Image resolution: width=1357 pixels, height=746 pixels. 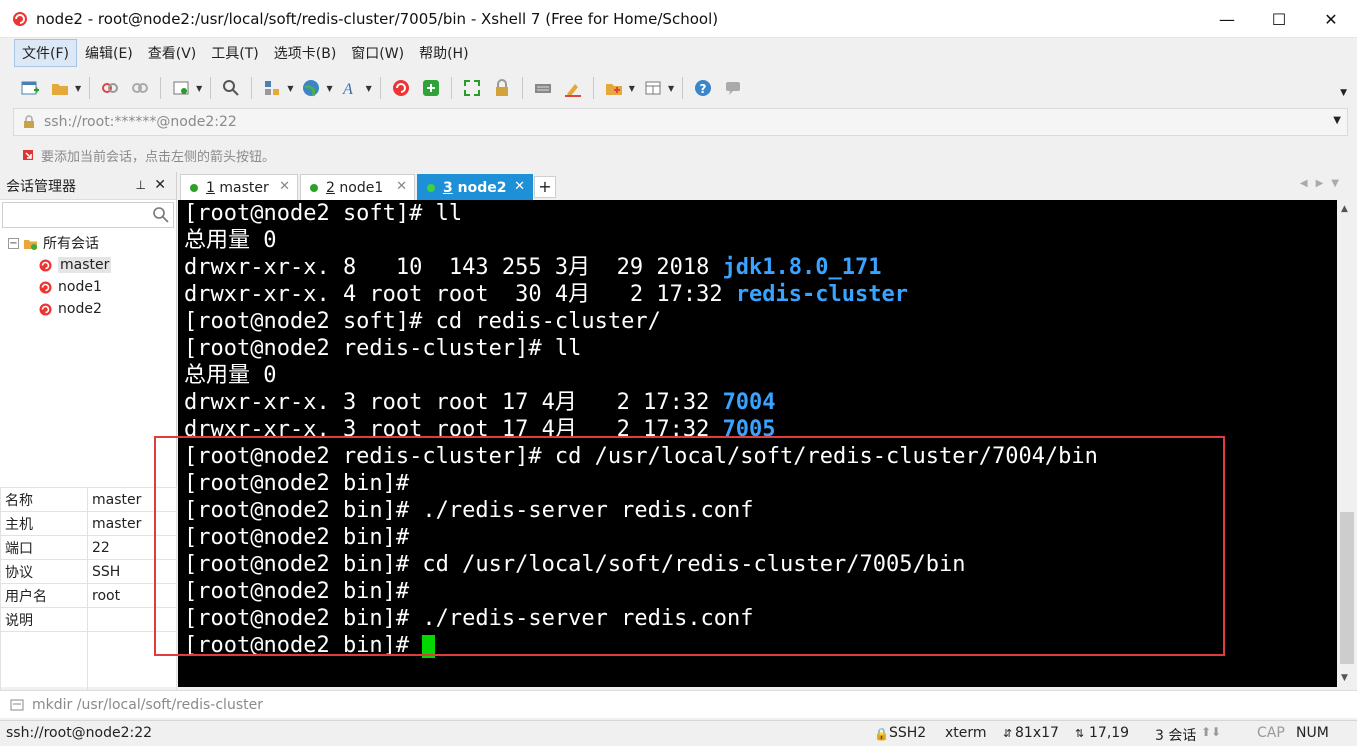 What do you see at coordinates (1331, 19) in the screenshot?
I see `close-button: ✕` at bounding box center [1331, 19].